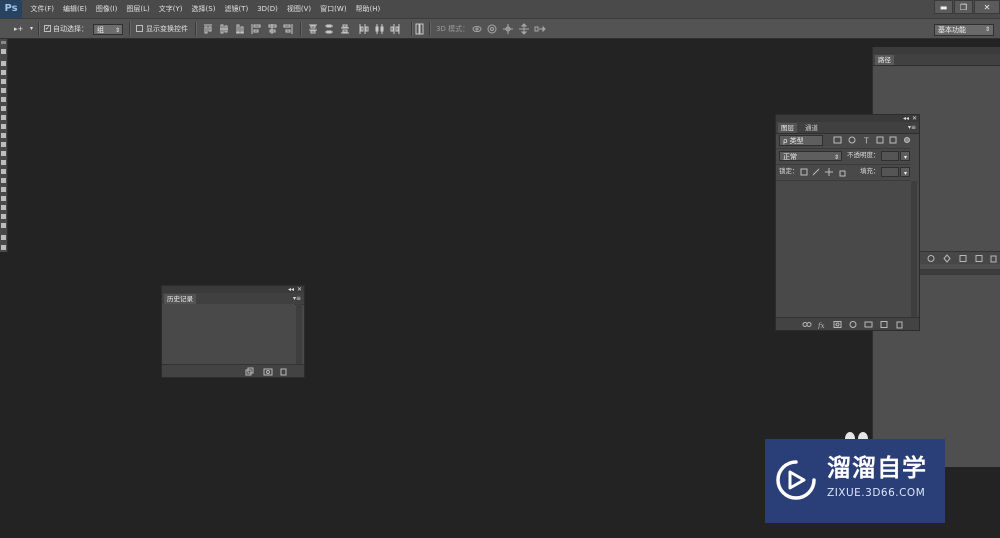 This screenshot has height=538, width=1000. I want to click on type-filter-icon: T, so click(866, 141).